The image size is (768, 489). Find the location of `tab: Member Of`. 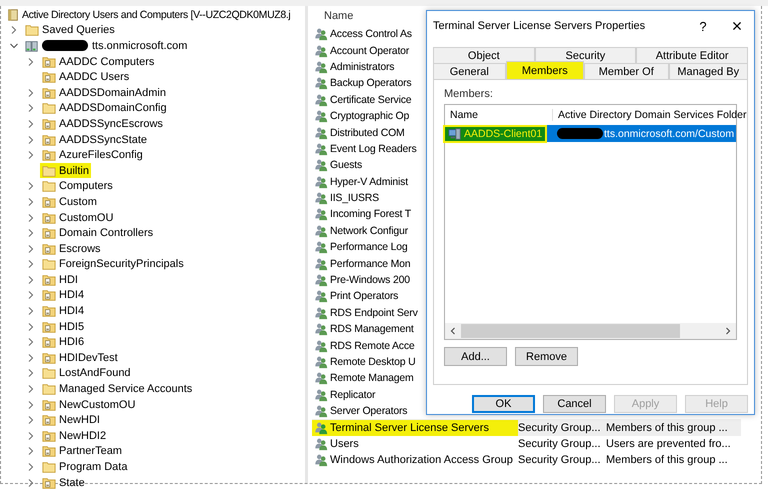

tab: Member Of is located at coordinates (626, 71).